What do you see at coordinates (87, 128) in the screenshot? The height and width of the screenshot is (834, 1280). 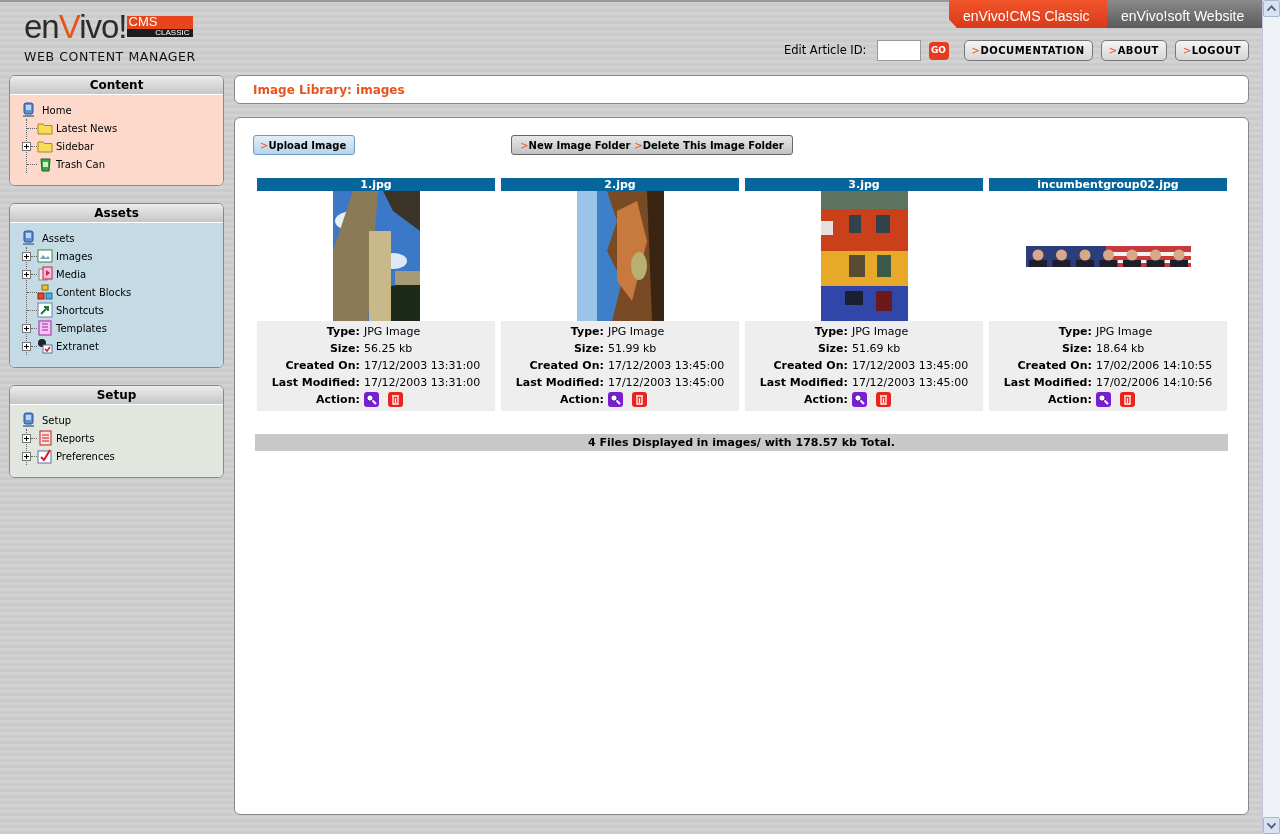 I see `tree-item: Latest News` at bounding box center [87, 128].